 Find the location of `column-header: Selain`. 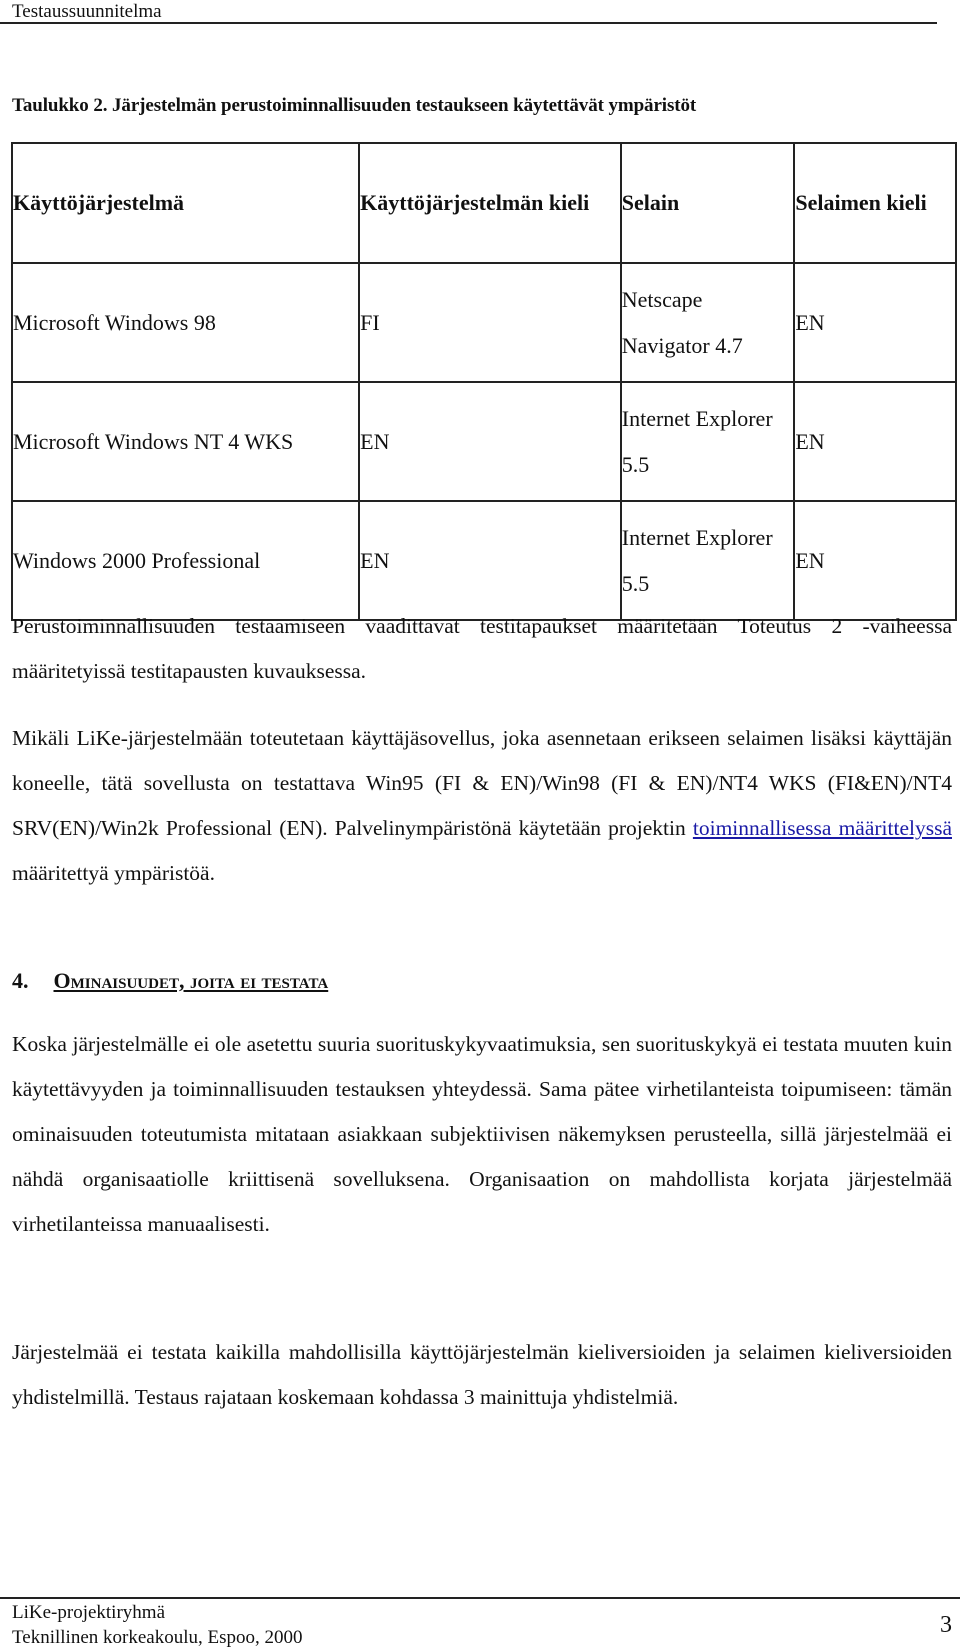

column-header: Selain is located at coordinates (707, 203).